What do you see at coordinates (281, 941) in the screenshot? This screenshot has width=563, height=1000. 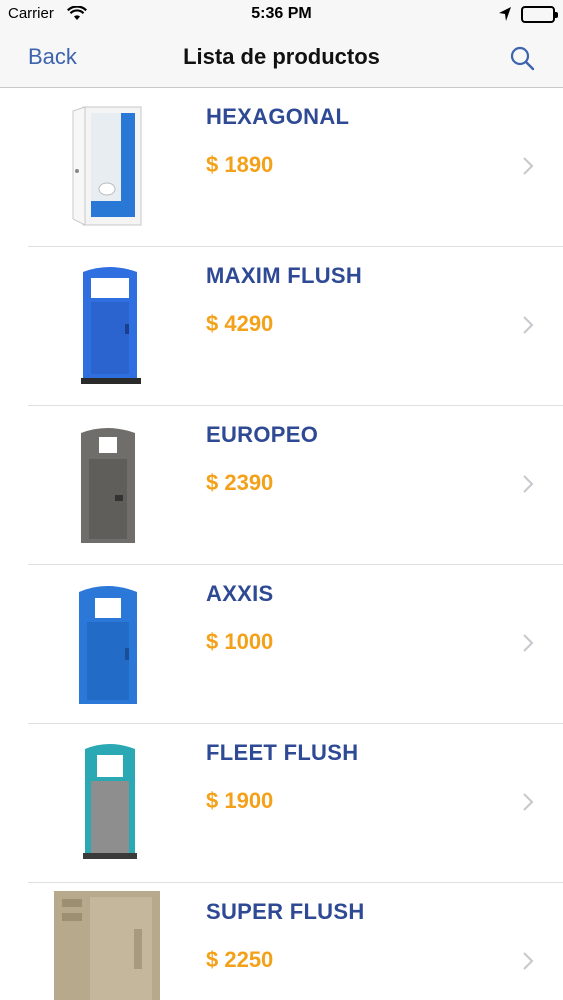 I see `product-row-super-flush: SUPER FLUSH $ 2250` at bounding box center [281, 941].